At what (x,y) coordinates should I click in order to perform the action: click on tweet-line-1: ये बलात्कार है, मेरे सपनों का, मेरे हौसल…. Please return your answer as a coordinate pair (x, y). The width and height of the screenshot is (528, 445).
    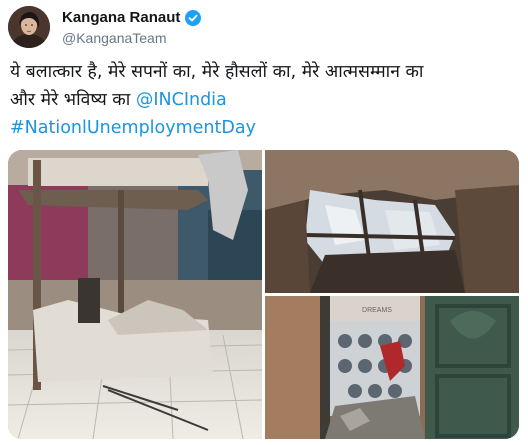
    Looking at the image, I should click on (217, 72).